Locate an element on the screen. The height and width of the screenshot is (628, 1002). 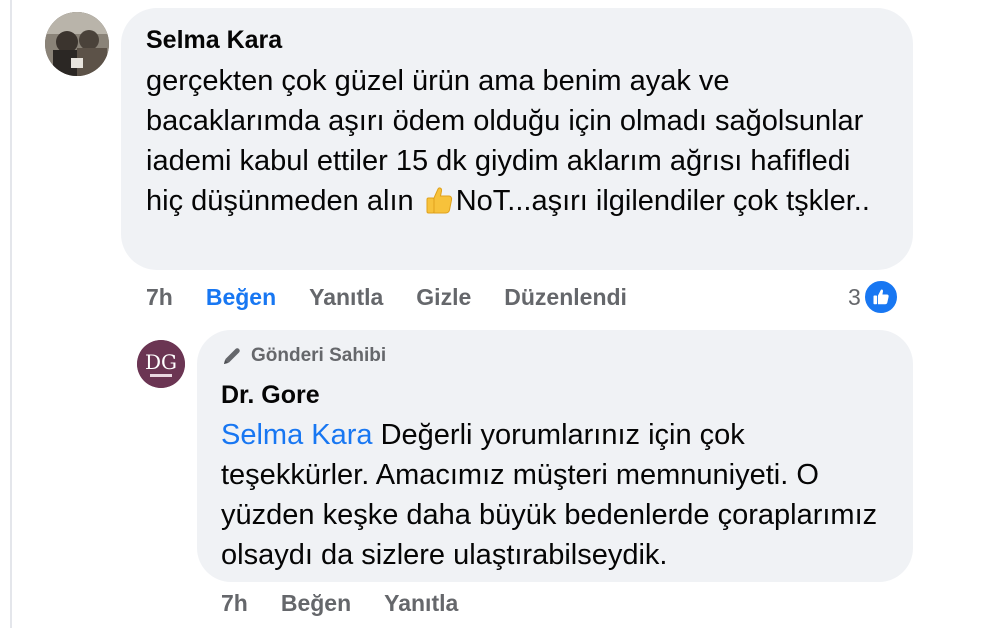
mention-link: Selma Kara is located at coordinates (297, 435).